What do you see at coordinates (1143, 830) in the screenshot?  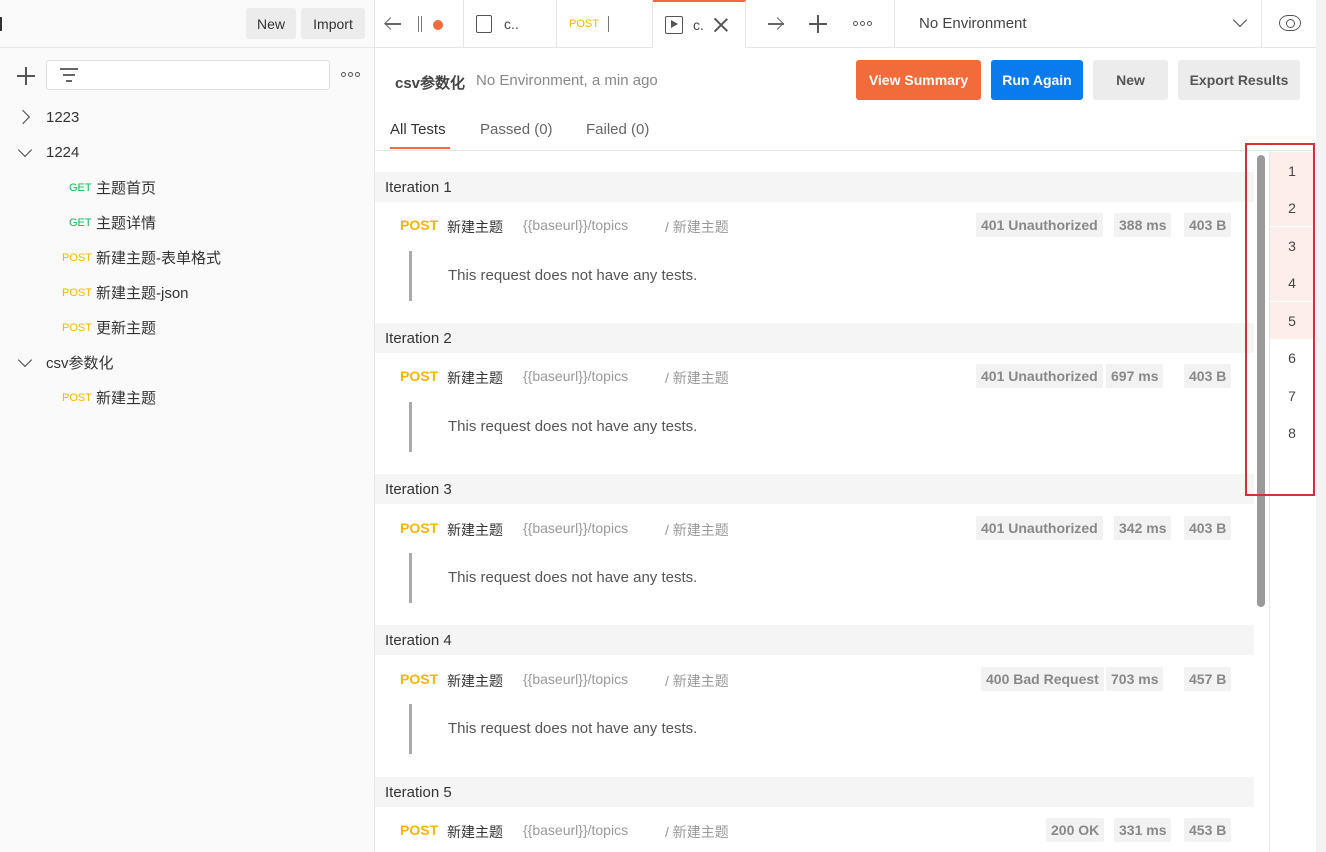 I see `time-badge: 331 ms` at bounding box center [1143, 830].